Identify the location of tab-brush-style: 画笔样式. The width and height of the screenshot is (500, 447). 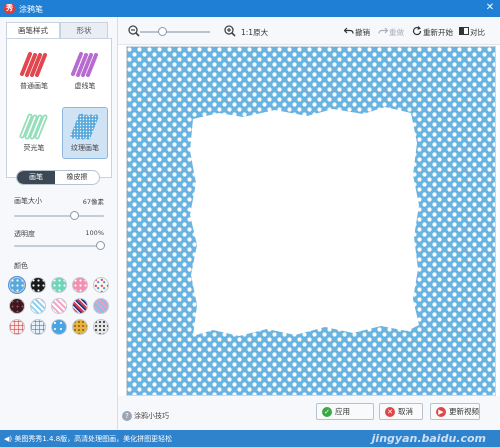
(33, 30).